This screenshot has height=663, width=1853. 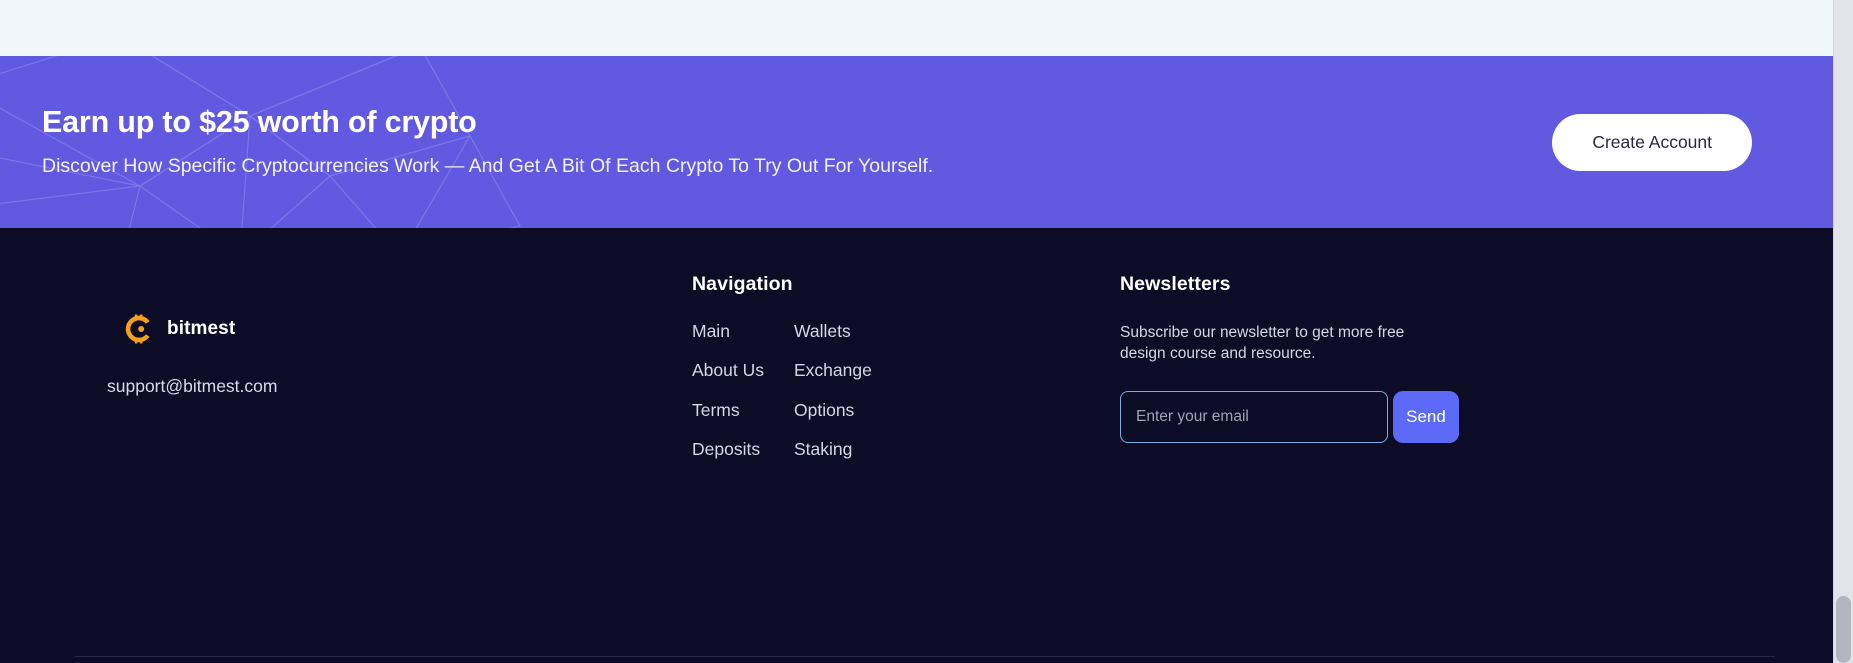 What do you see at coordinates (137, 329) in the screenshot?
I see `bitcoin-coin-icon` at bounding box center [137, 329].